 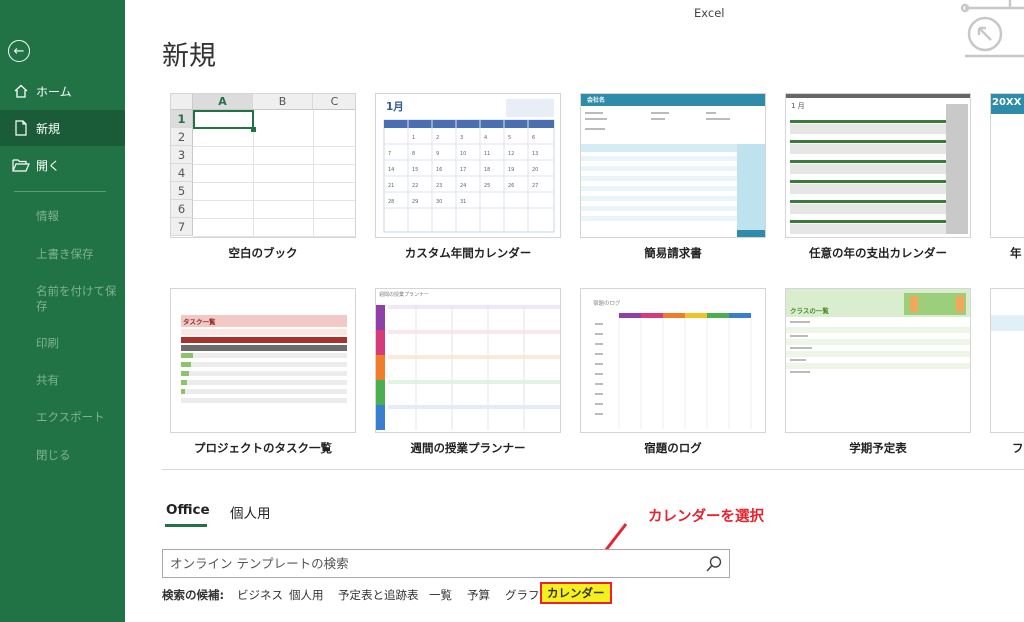 I want to click on sidebar-item-open: 開く, so click(x=62, y=165).